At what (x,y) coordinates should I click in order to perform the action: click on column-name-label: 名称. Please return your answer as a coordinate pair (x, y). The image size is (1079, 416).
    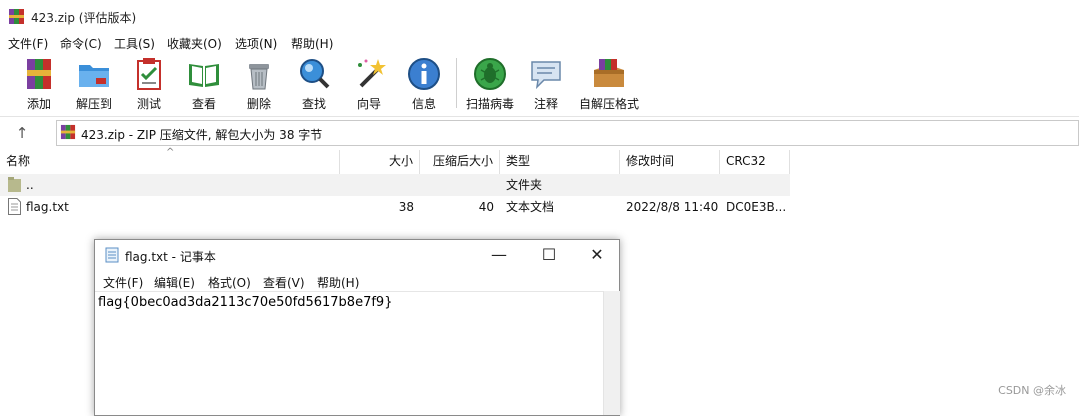
    Looking at the image, I should click on (18, 161).